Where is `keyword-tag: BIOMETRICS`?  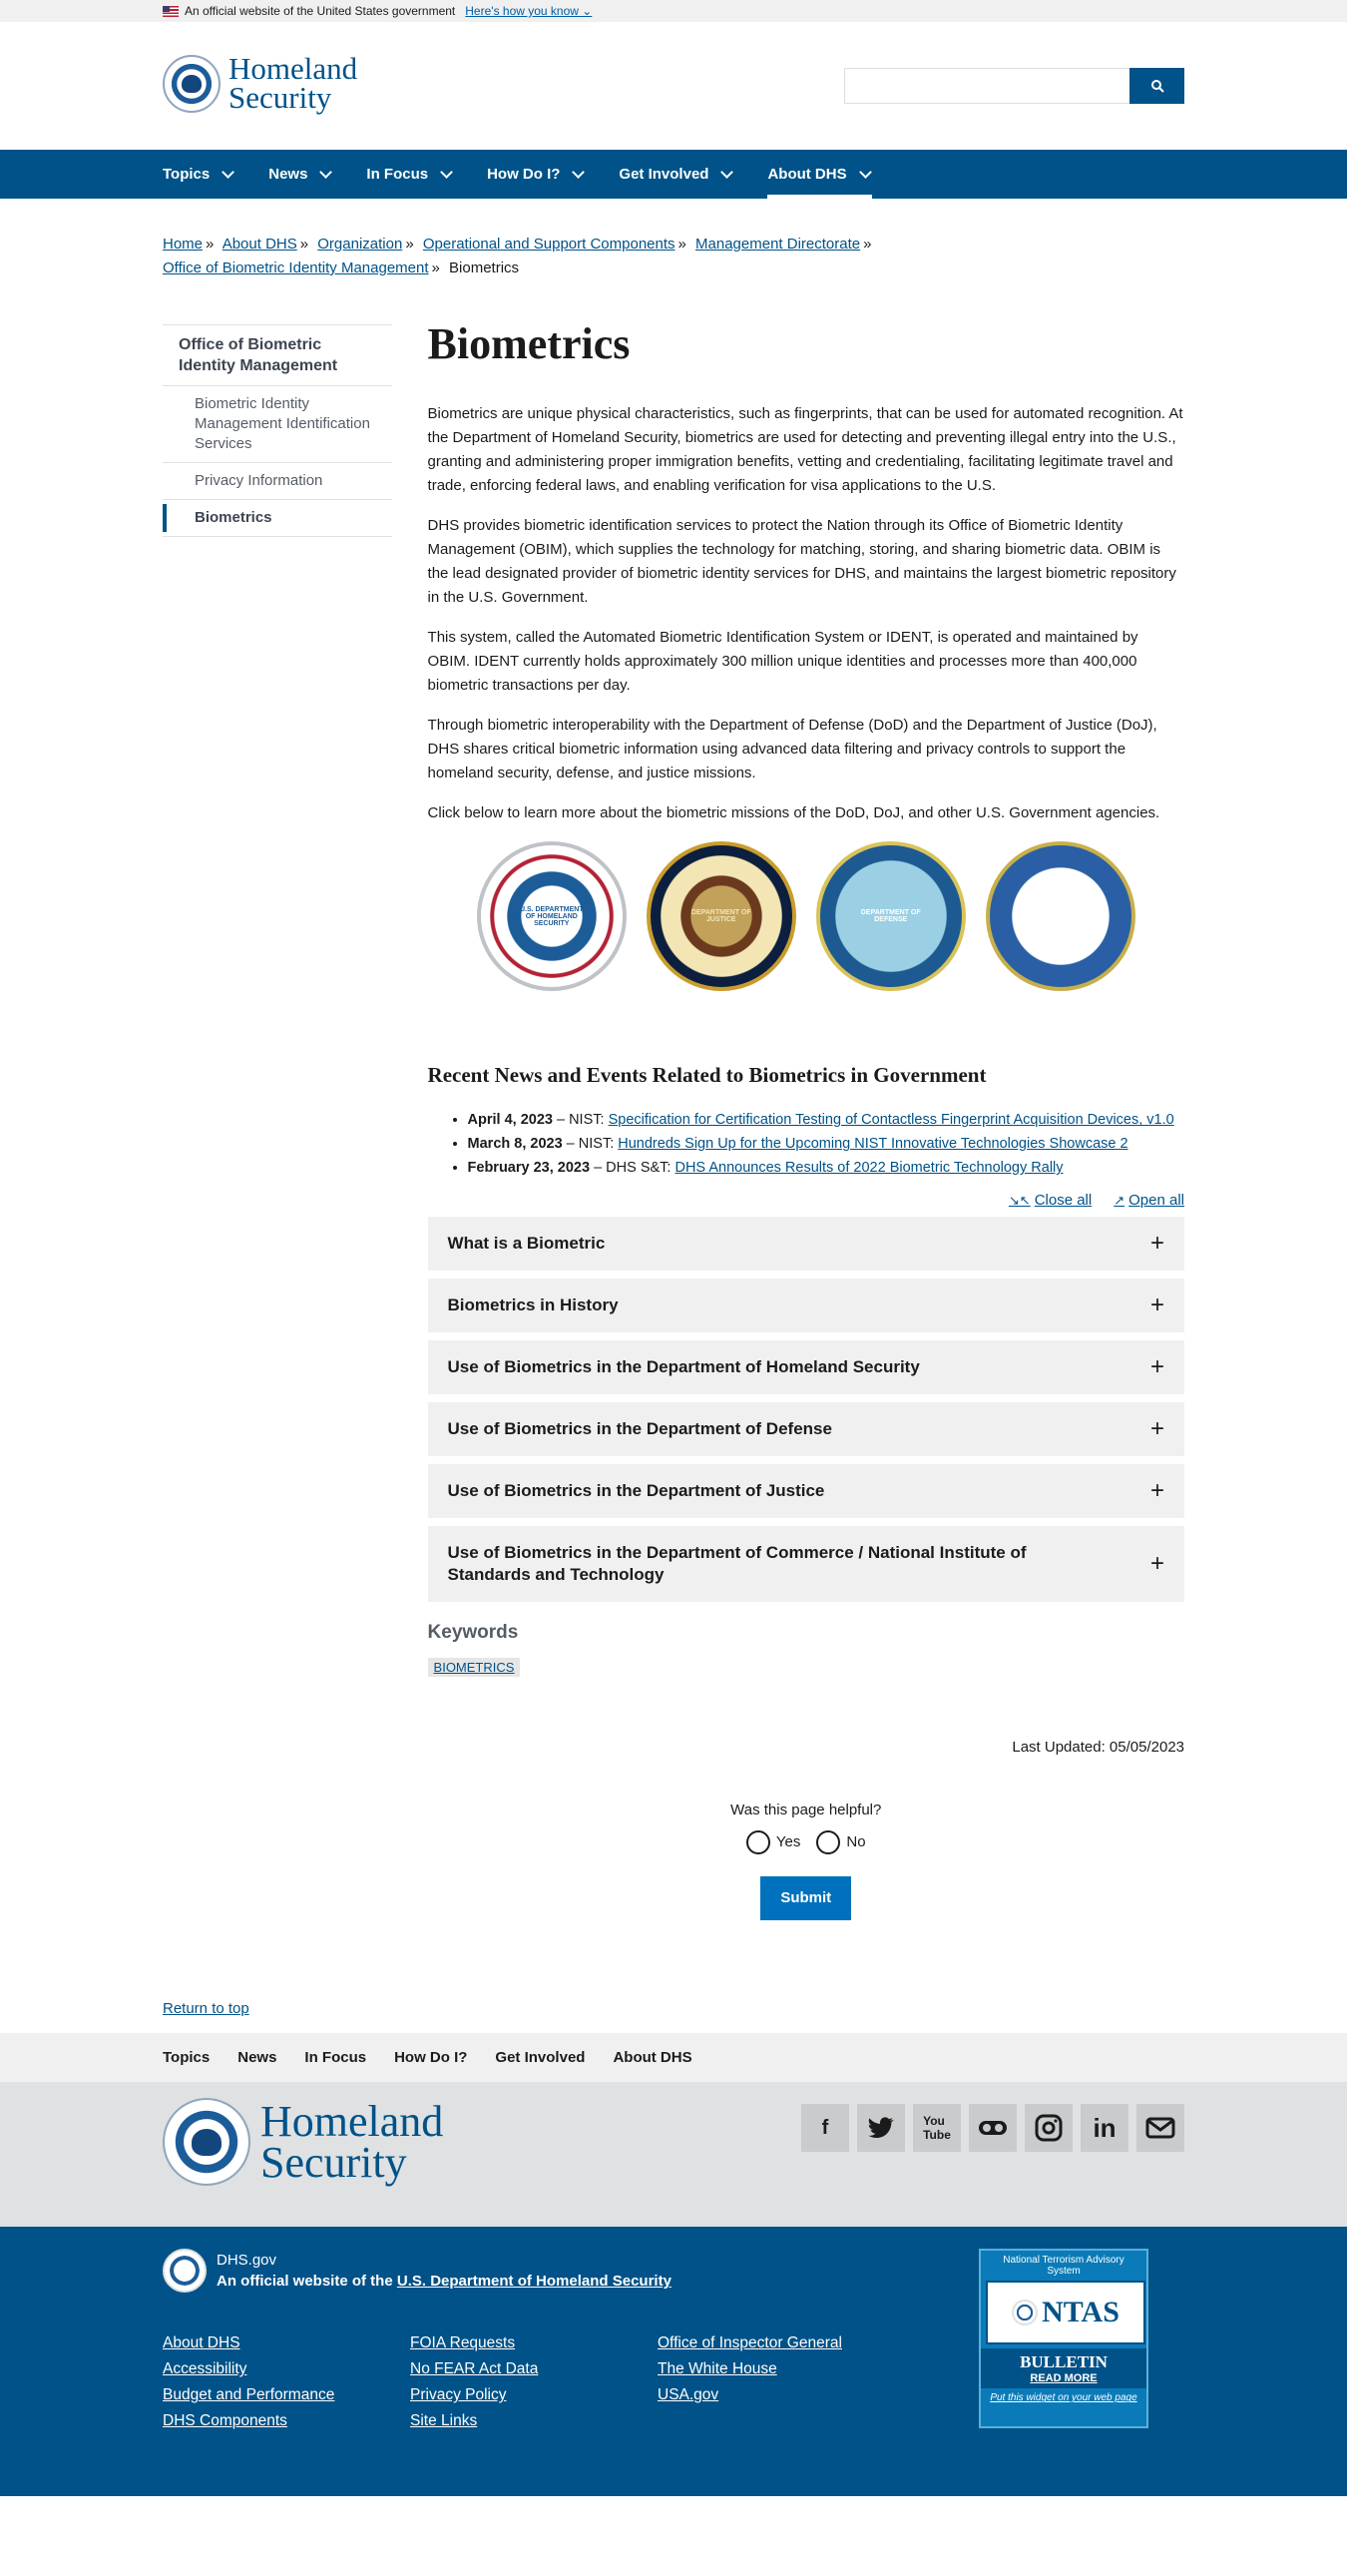
keyword-tag: BIOMETRICS is located at coordinates (474, 1668).